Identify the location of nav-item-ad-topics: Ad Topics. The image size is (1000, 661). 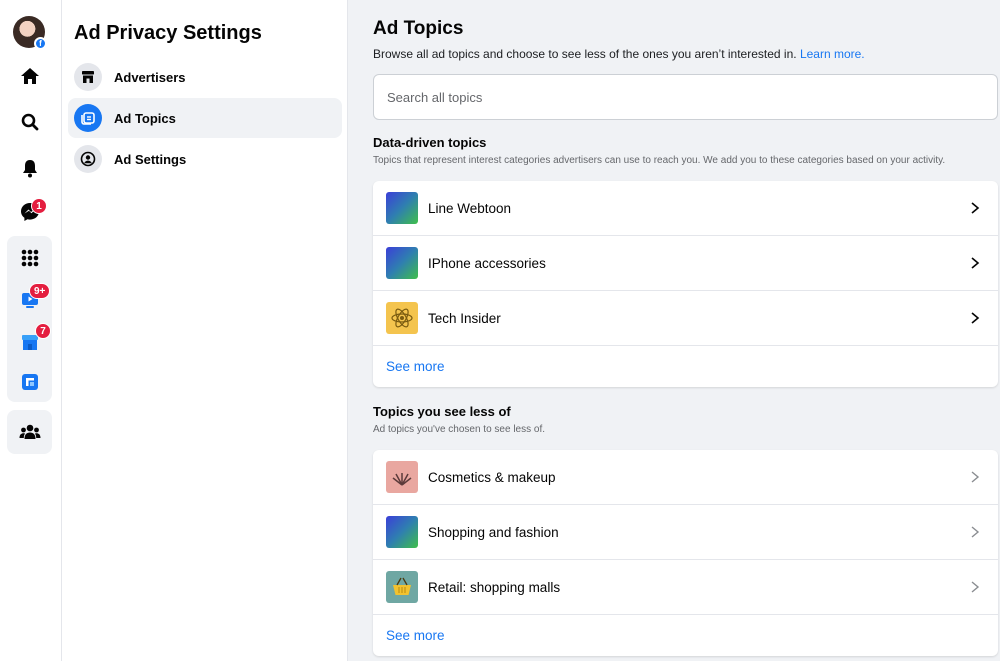
(205, 118).